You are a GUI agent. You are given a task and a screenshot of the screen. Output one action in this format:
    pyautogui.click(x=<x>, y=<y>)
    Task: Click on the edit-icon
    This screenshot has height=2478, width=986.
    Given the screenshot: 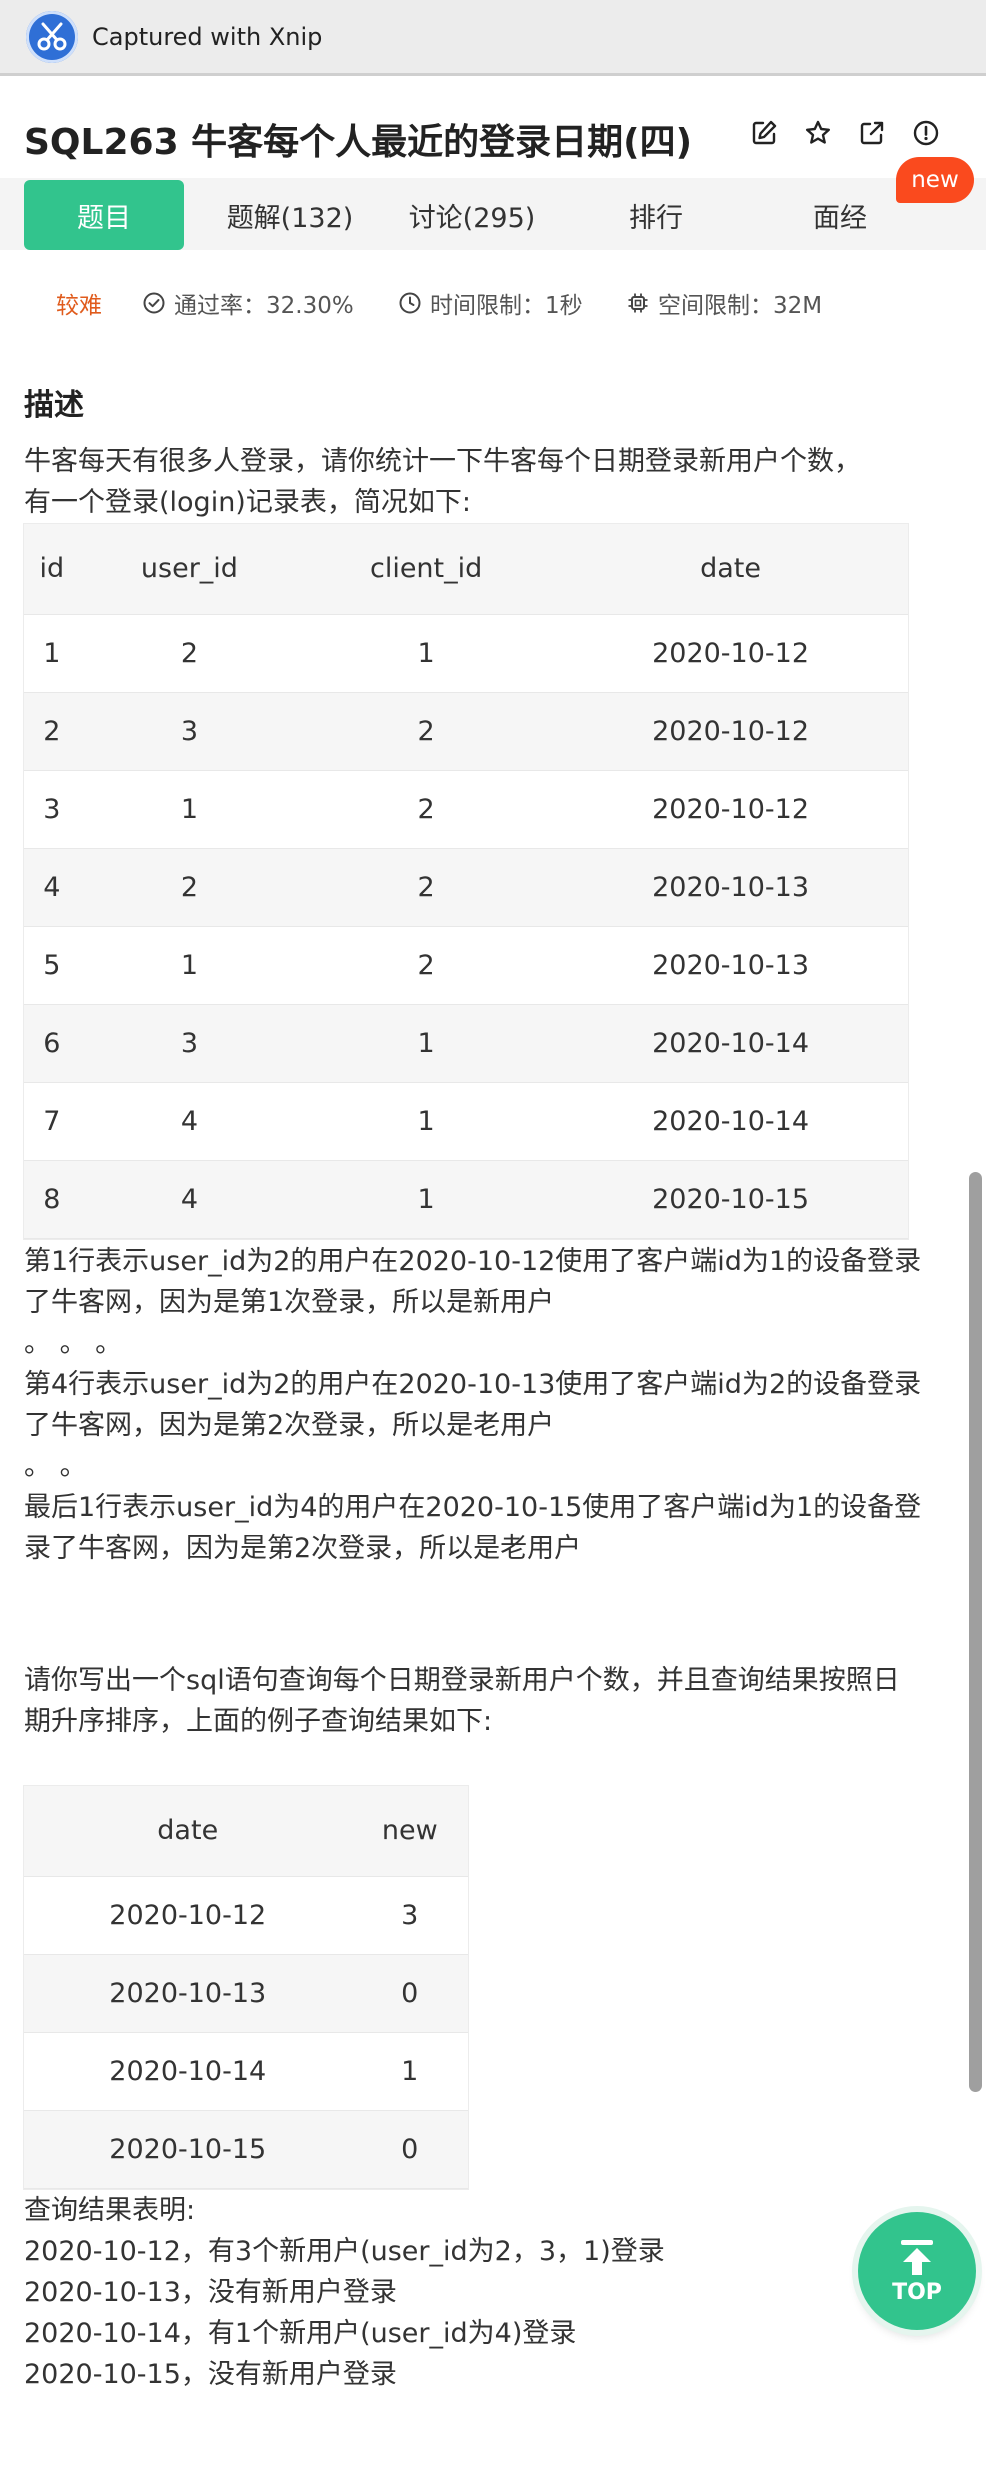 What is the action you would take?
    pyautogui.click(x=764, y=133)
    